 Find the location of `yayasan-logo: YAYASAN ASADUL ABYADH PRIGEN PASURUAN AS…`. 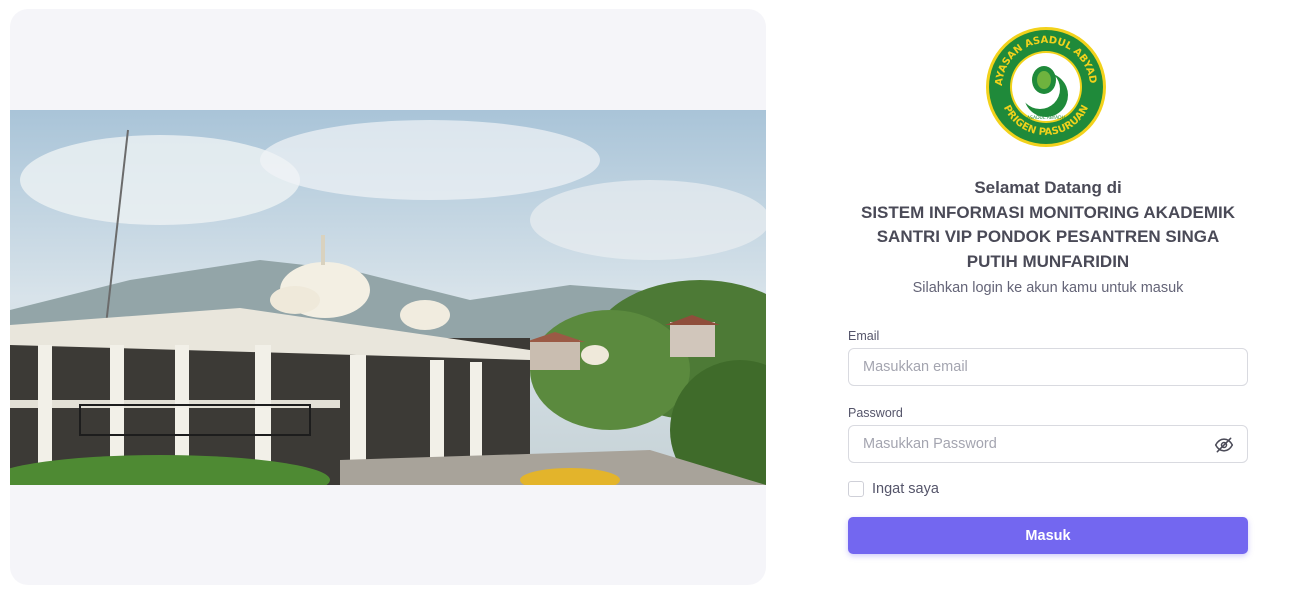

yayasan-logo: YAYASAN ASADUL ABYADH PRIGEN PASURUAN AS… is located at coordinates (1046, 87).